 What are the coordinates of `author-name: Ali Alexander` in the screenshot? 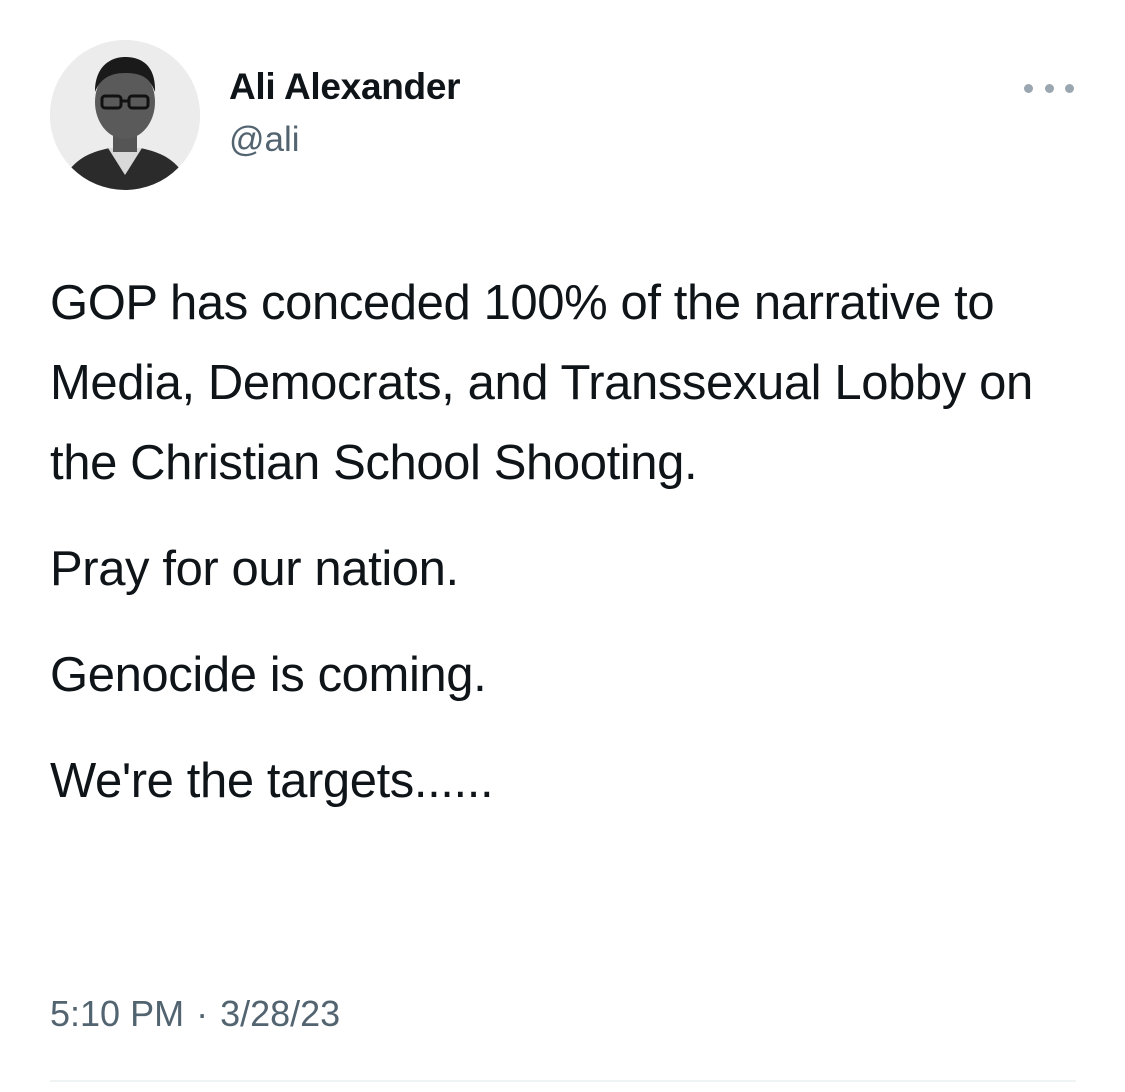 It's located at (345, 87).